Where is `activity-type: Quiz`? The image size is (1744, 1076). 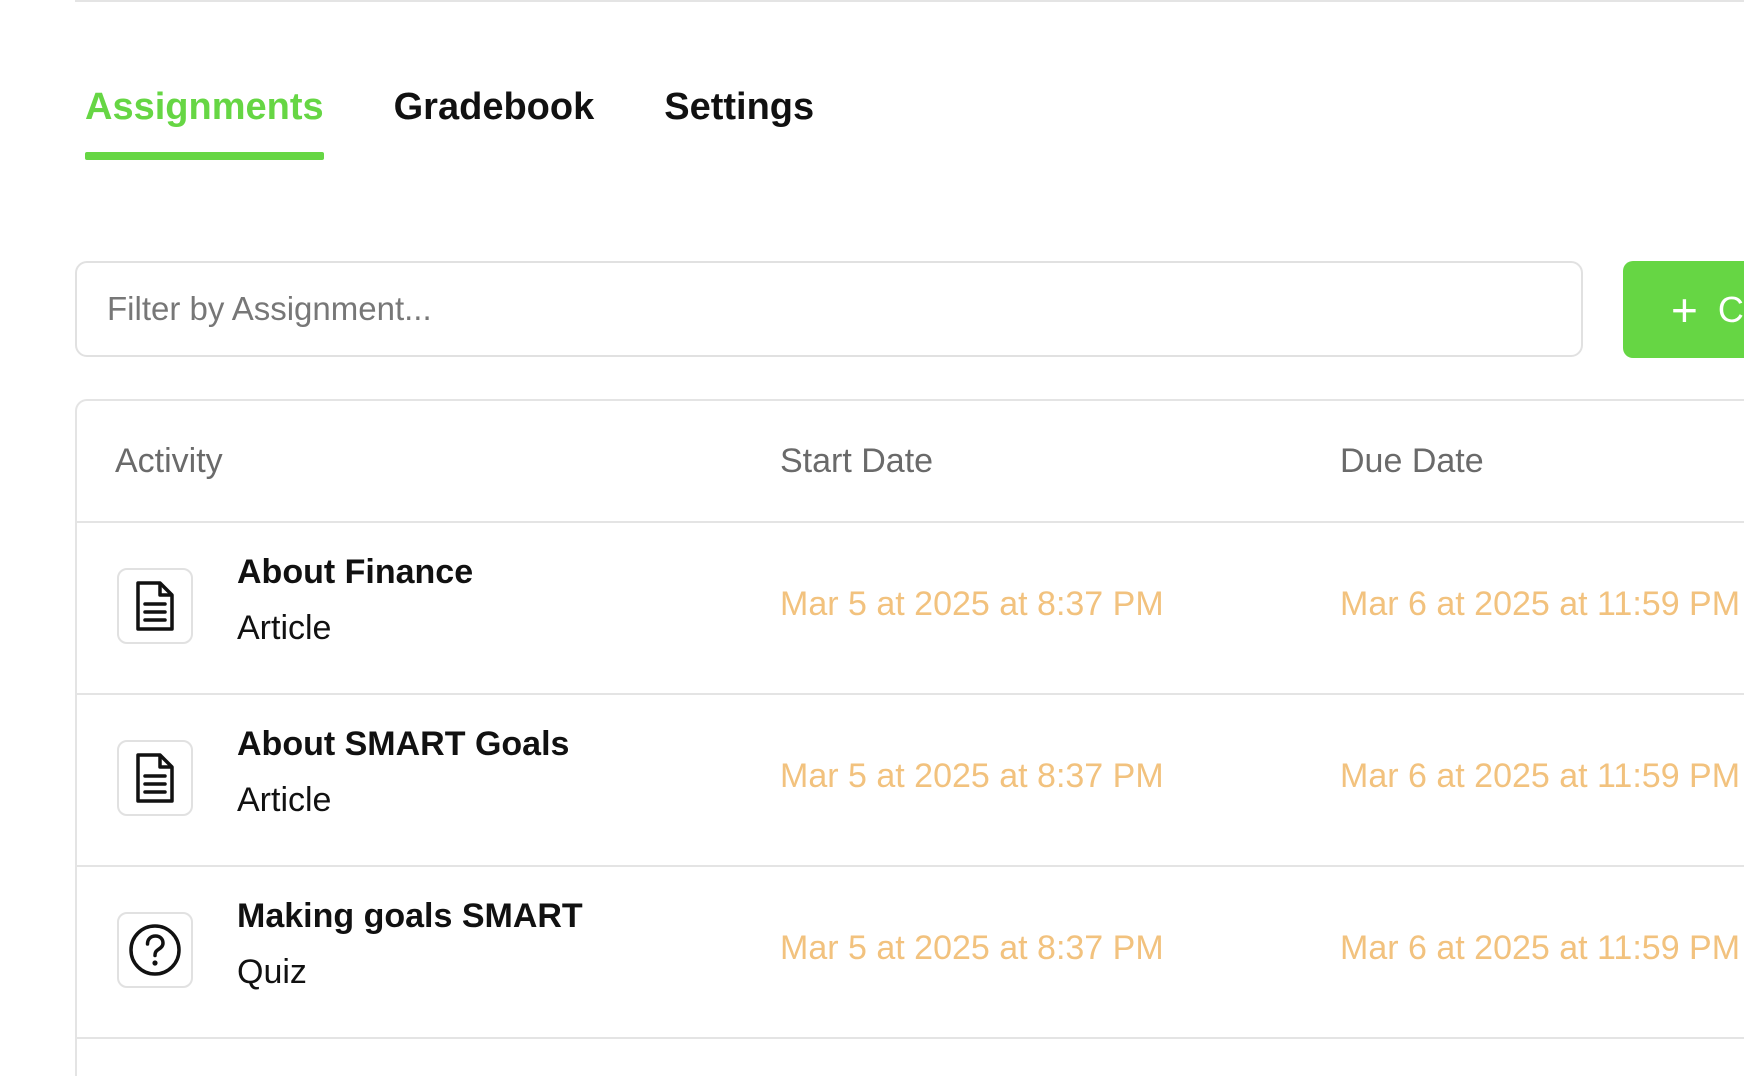 activity-type: Quiz is located at coordinates (272, 972).